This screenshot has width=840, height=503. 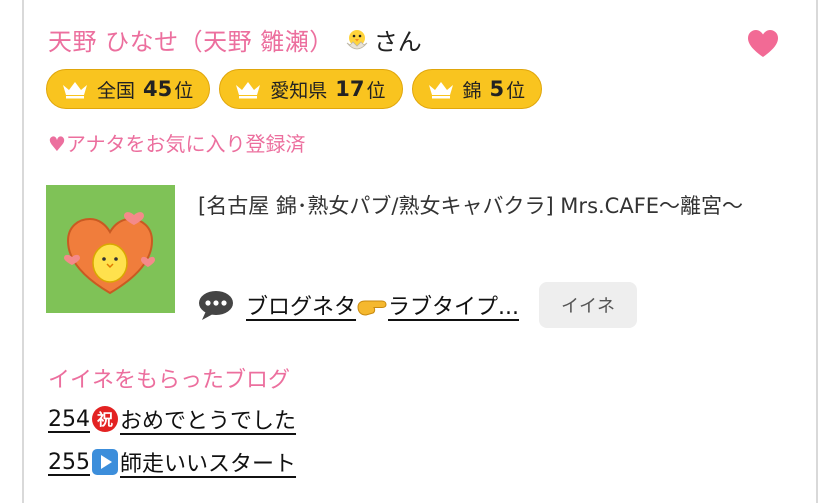 I want to click on rank-number: 17, so click(x=350, y=89).